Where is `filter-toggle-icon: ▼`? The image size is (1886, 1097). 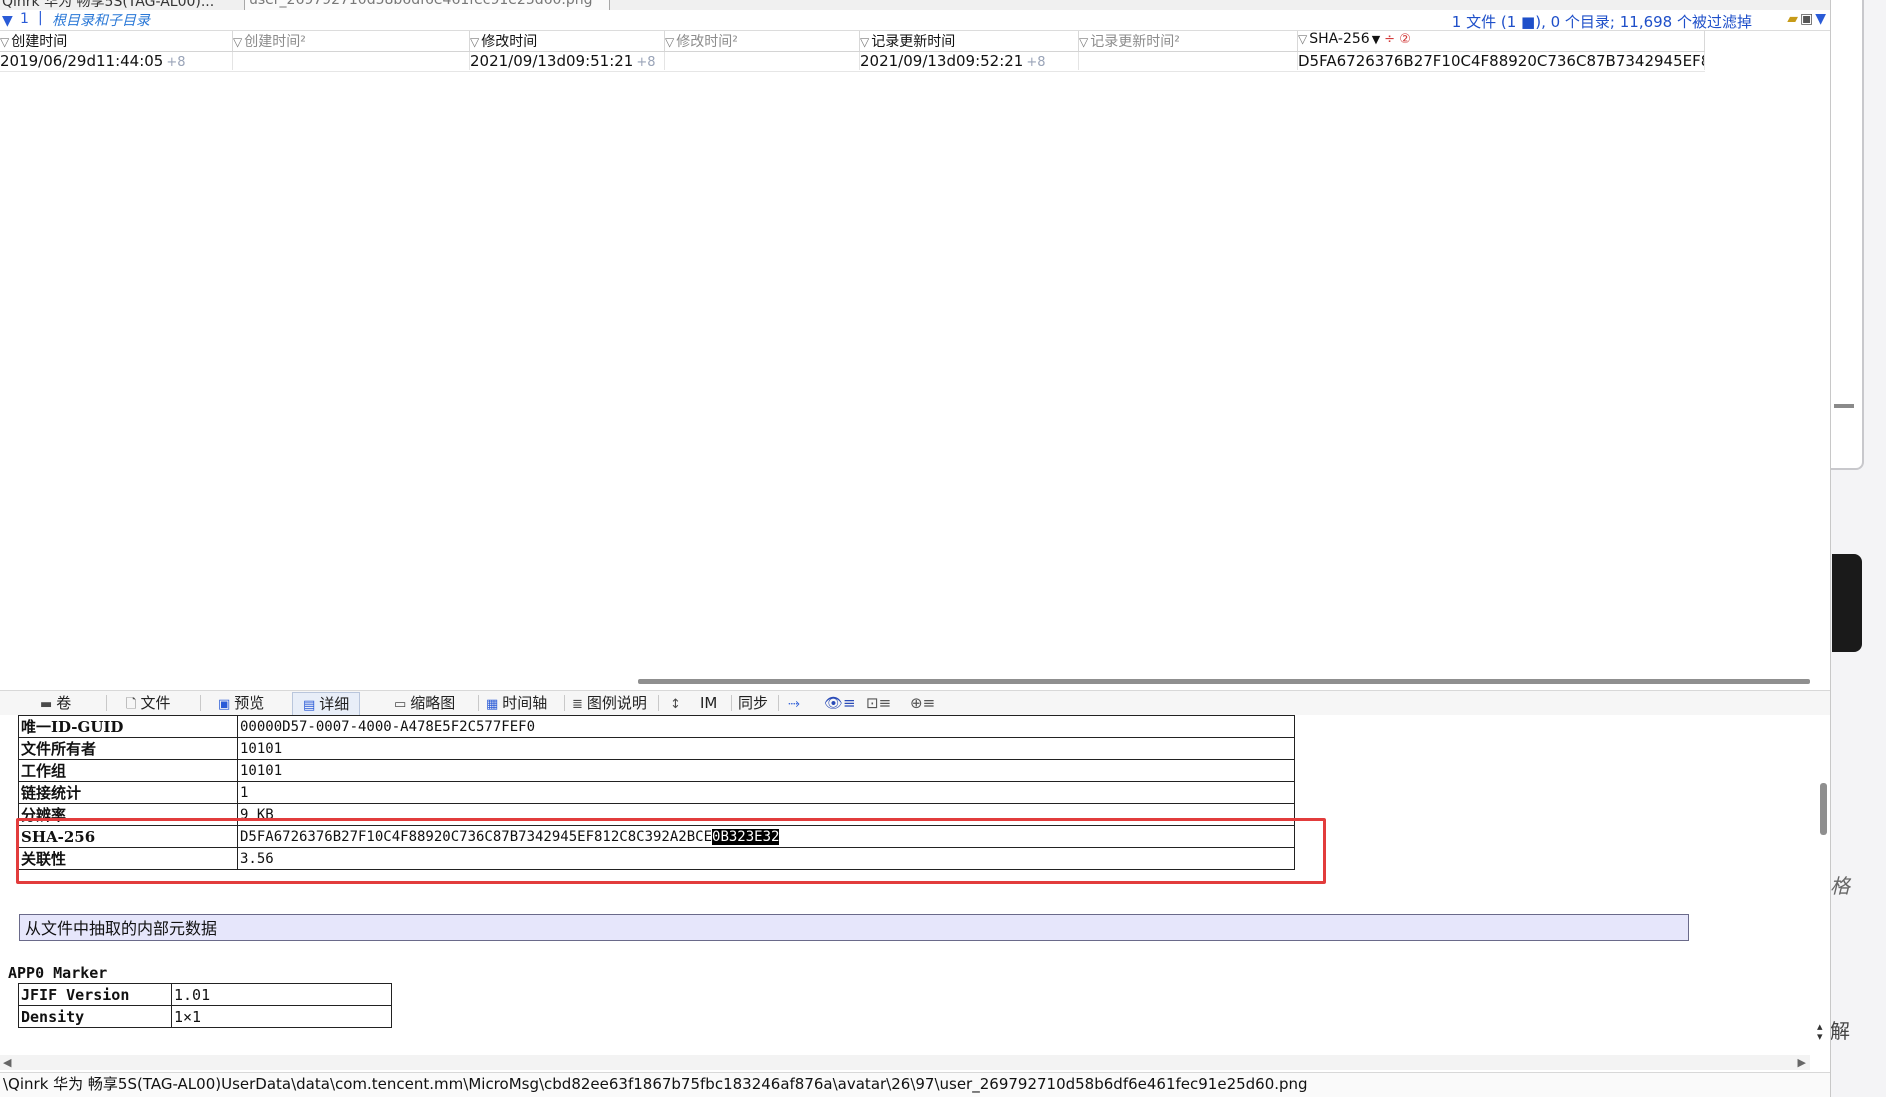
filter-toggle-icon: ▼ is located at coordinates (1820, 19).